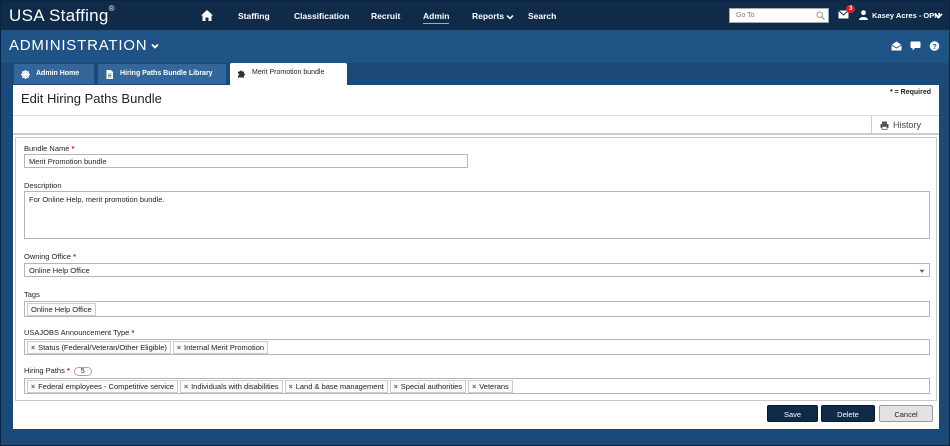  Describe the element at coordinates (102, 347) in the screenshot. I see `chip-label: Status (Federal/Veteran/Other Eligible)` at that location.